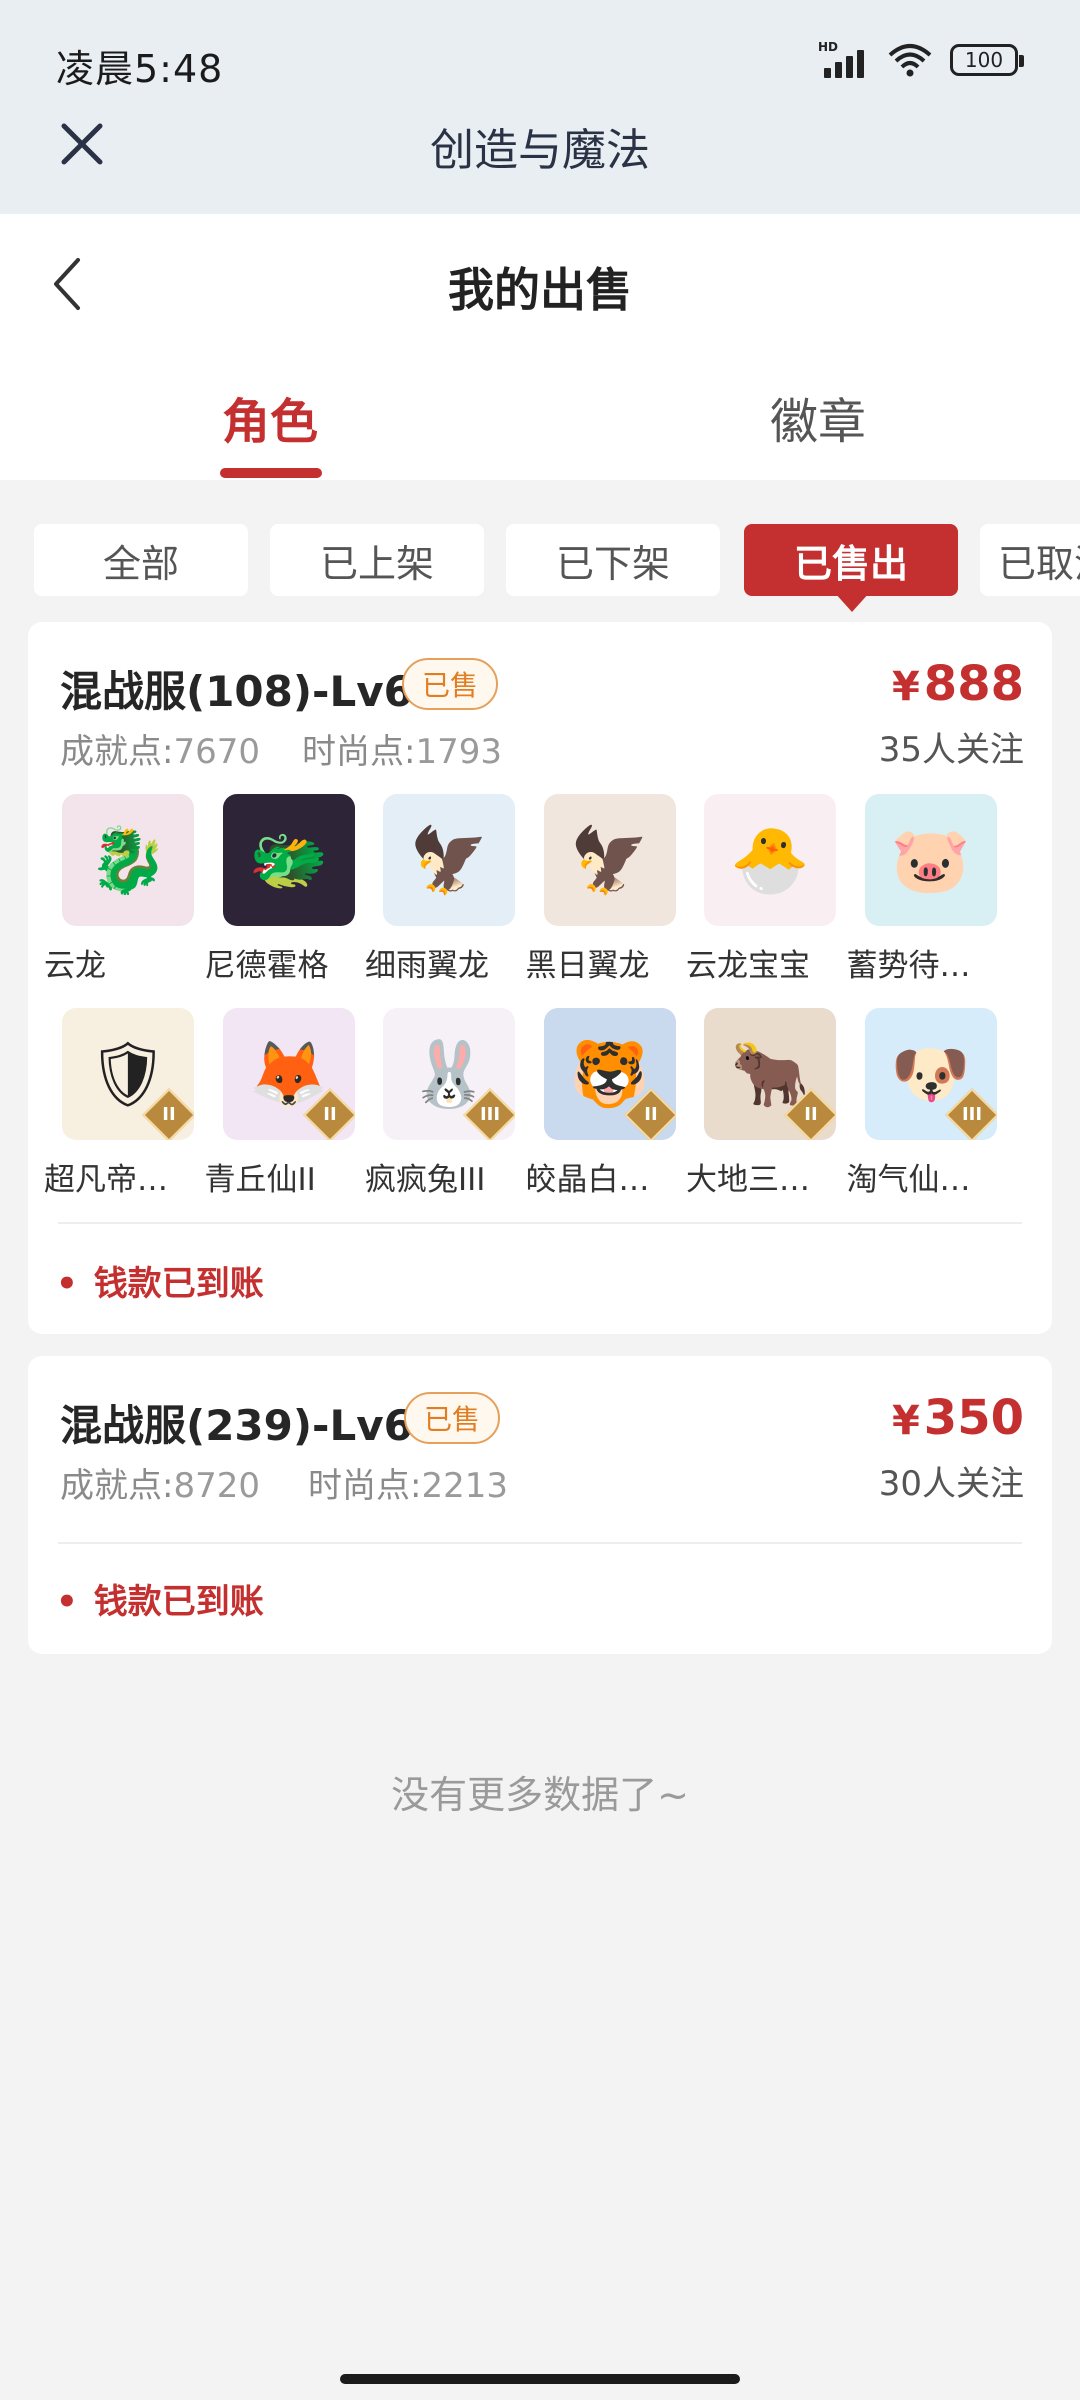  I want to click on tab-active-indicator, so click(271, 473).